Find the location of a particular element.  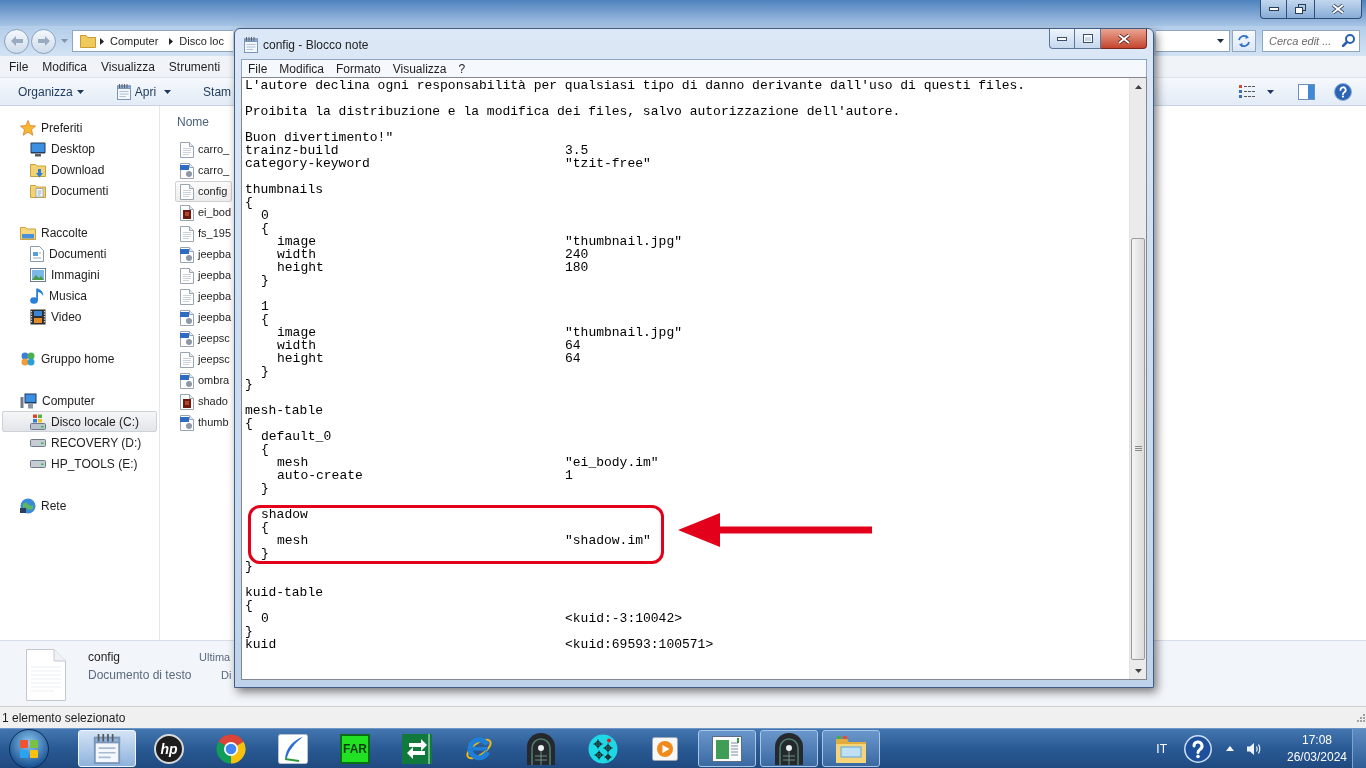

browser-icon is located at coordinates (231, 748).